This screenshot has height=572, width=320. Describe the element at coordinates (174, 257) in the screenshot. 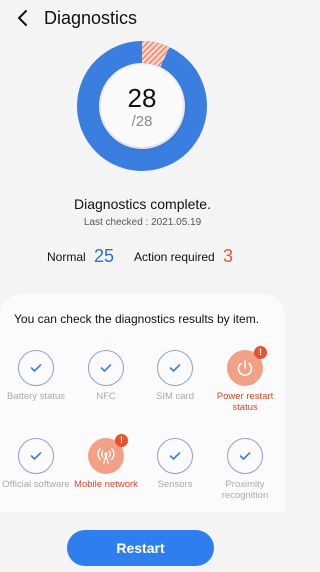

I see `action-required-label: Action required` at that location.